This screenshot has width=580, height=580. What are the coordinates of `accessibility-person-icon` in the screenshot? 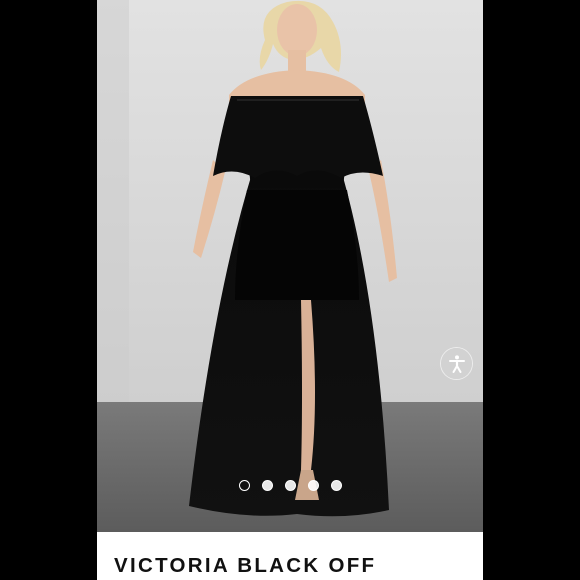 It's located at (456, 363).